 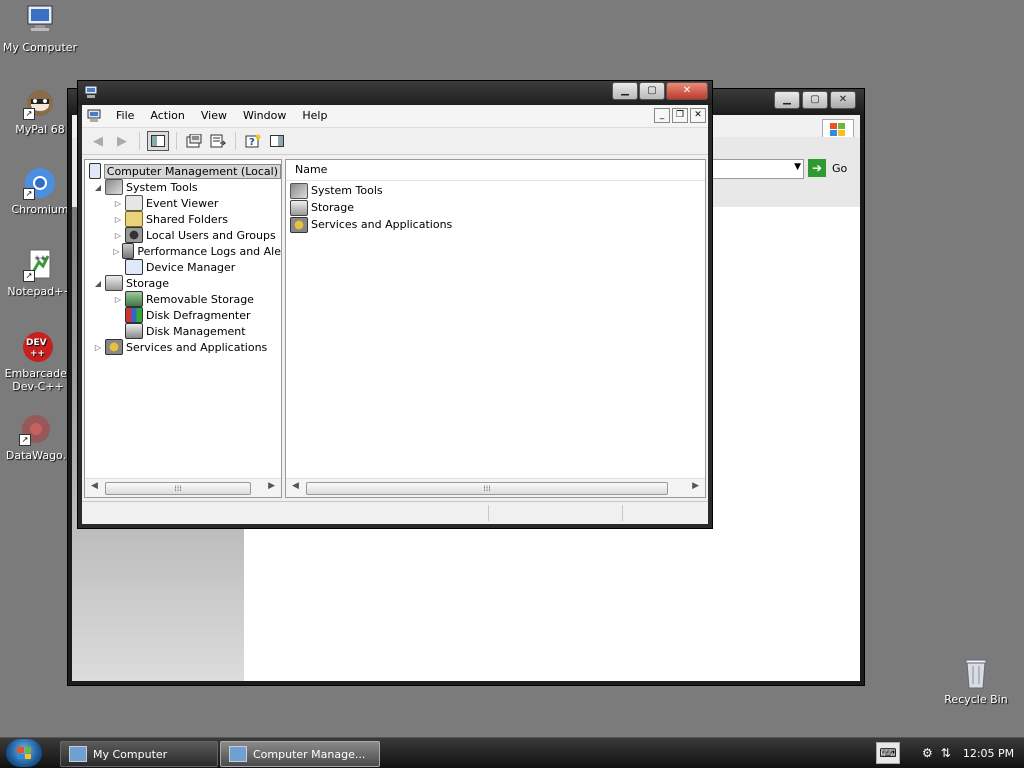 I want to click on list-item-services-applications: Services and Applications, so click(x=497, y=224).